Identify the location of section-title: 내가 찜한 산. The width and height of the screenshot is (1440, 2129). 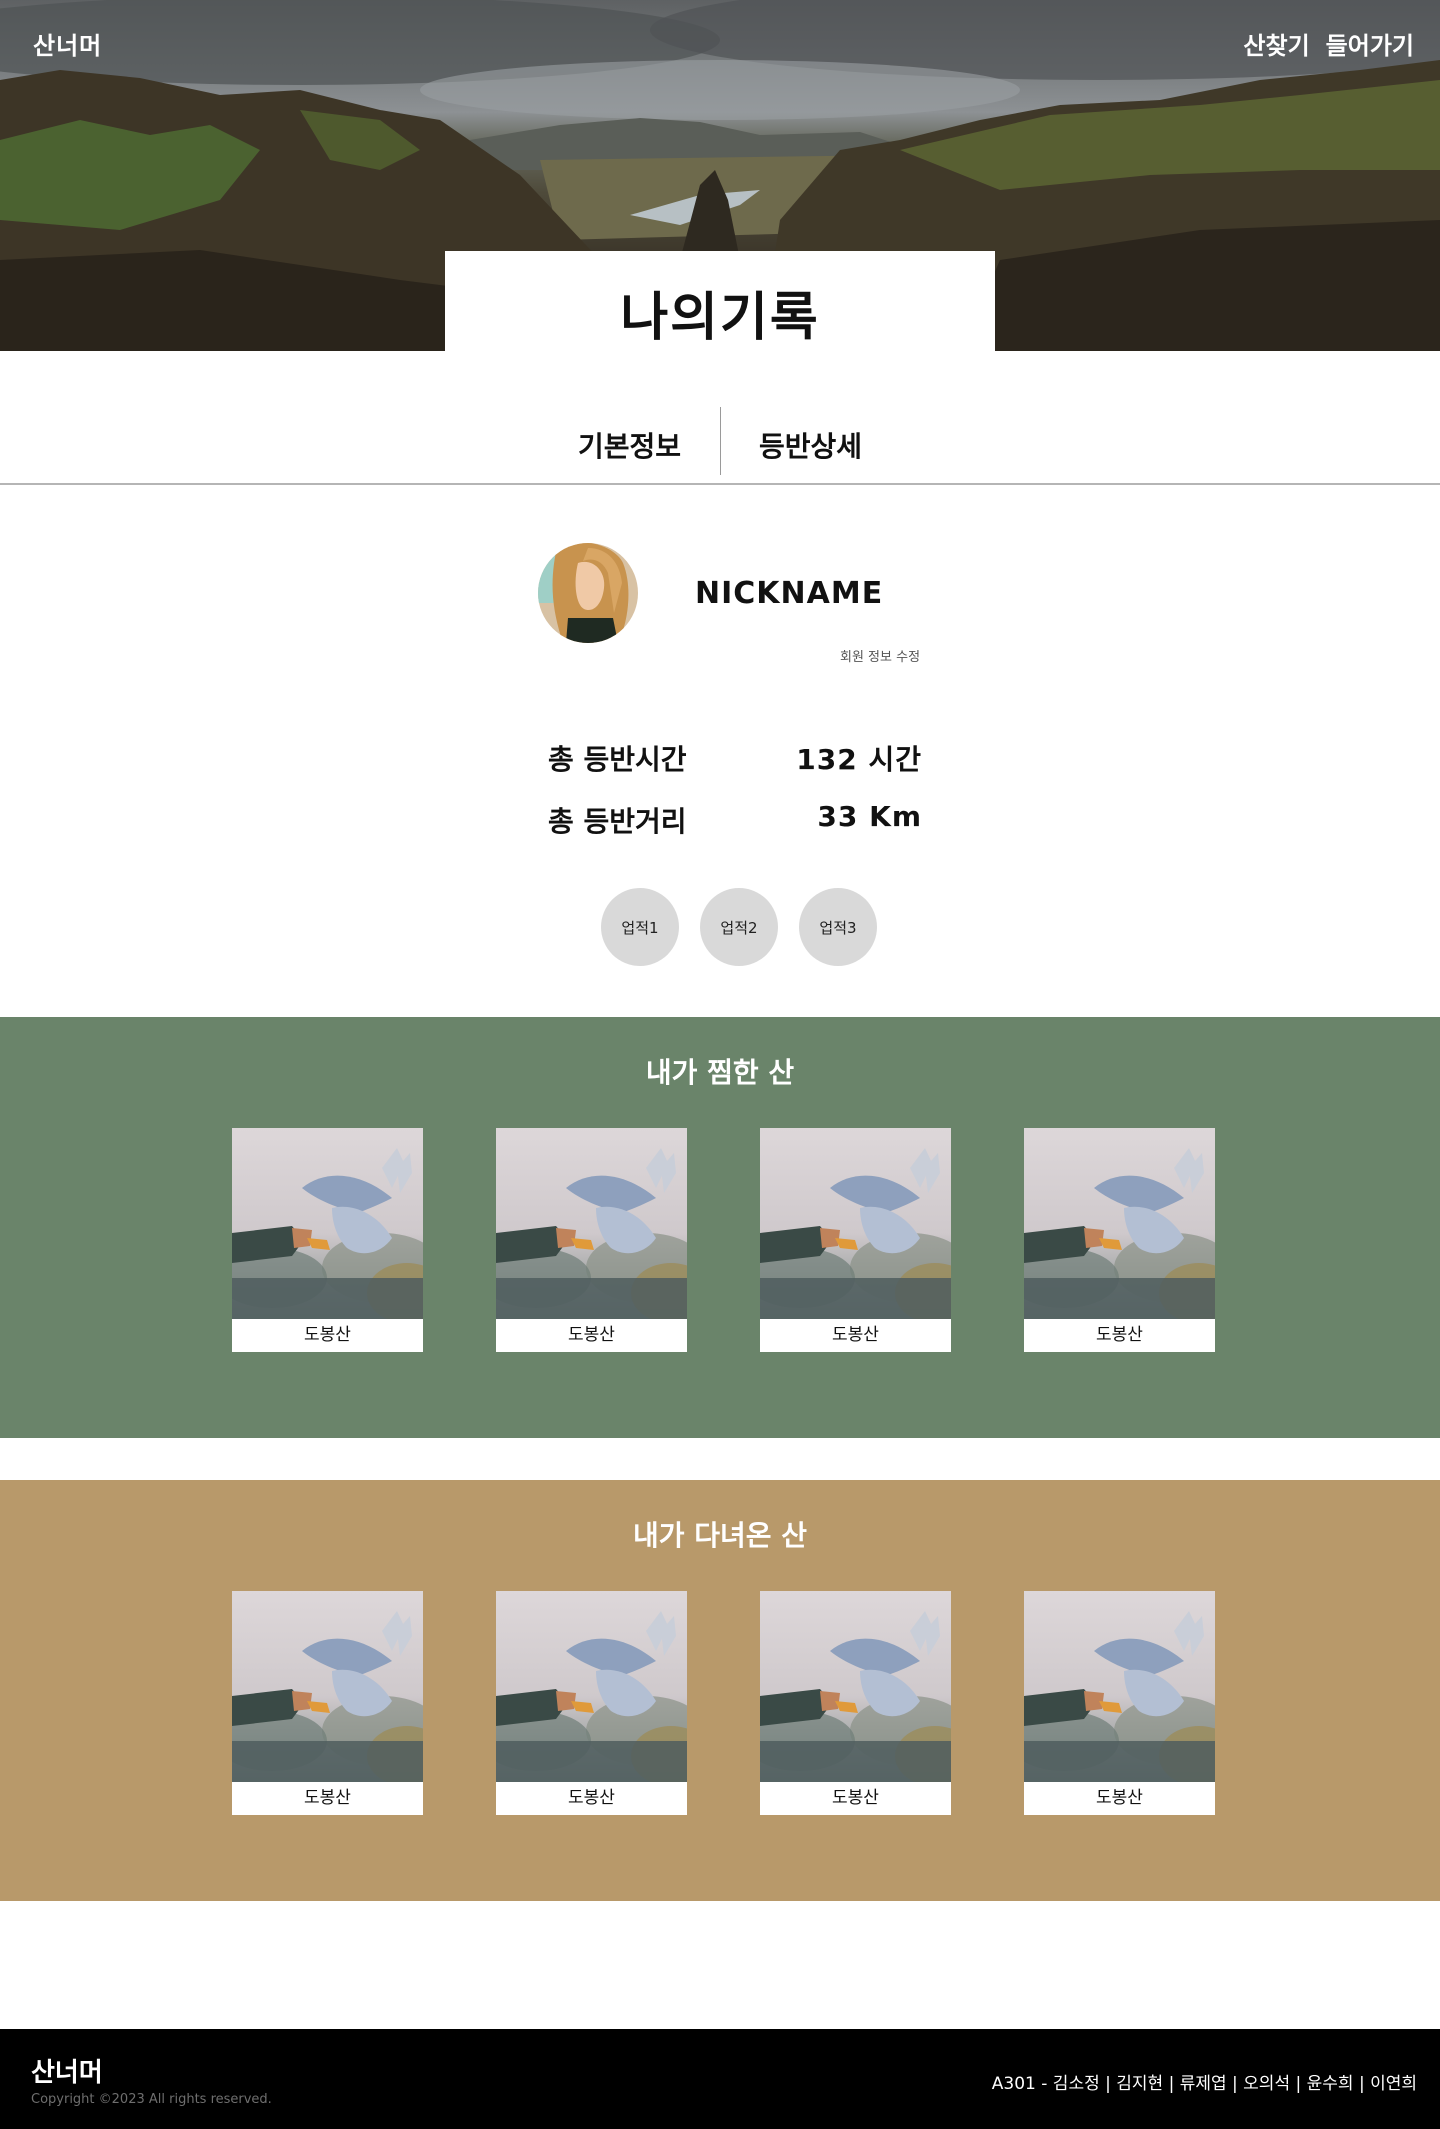
(720, 1072).